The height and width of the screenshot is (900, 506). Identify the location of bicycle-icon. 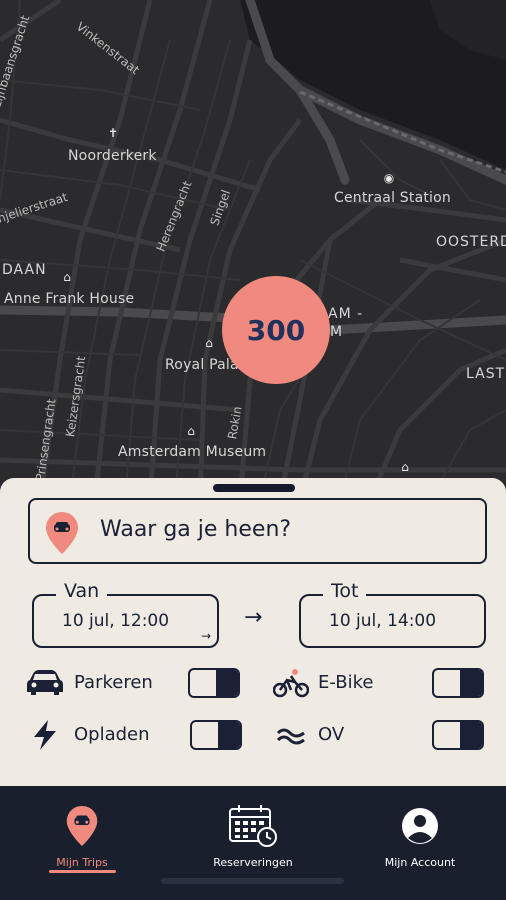
(291, 683).